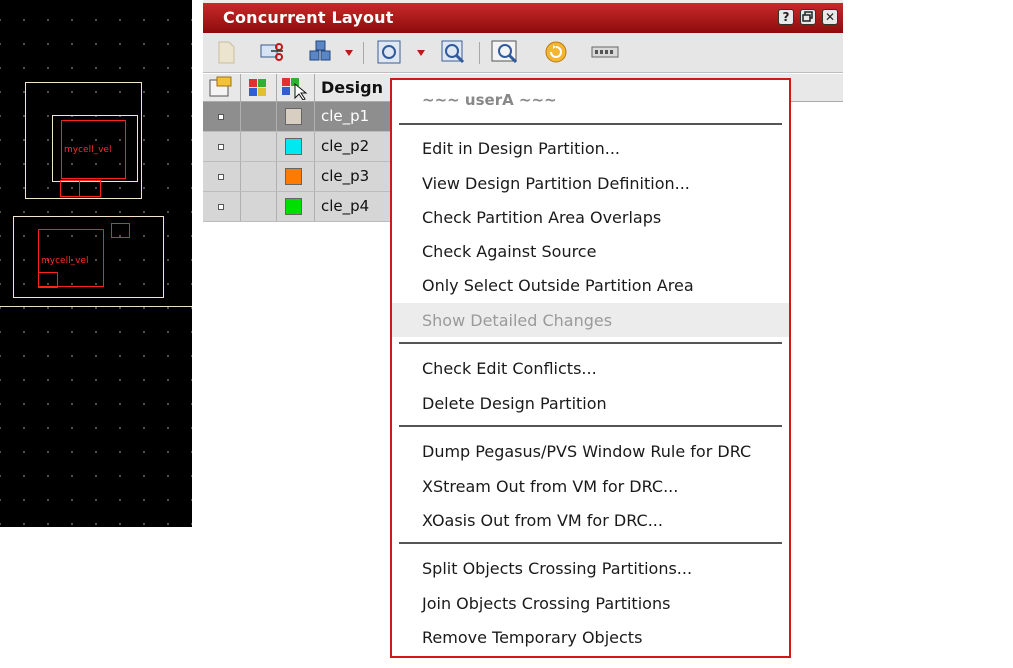  Describe the element at coordinates (259, 88) in the screenshot. I see `column-header-color` at that location.